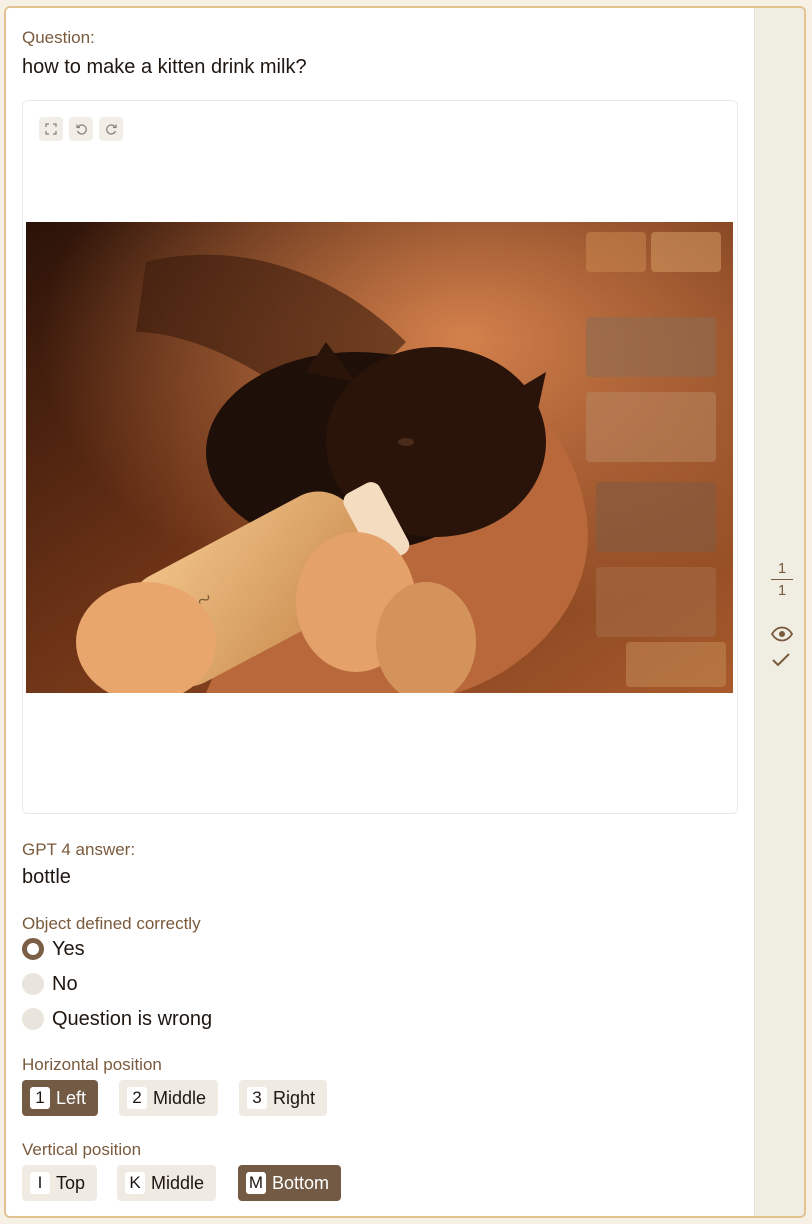 Image resolution: width=812 pixels, height=1224 pixels. I want to click on page-current: 1, so click(782, 568).